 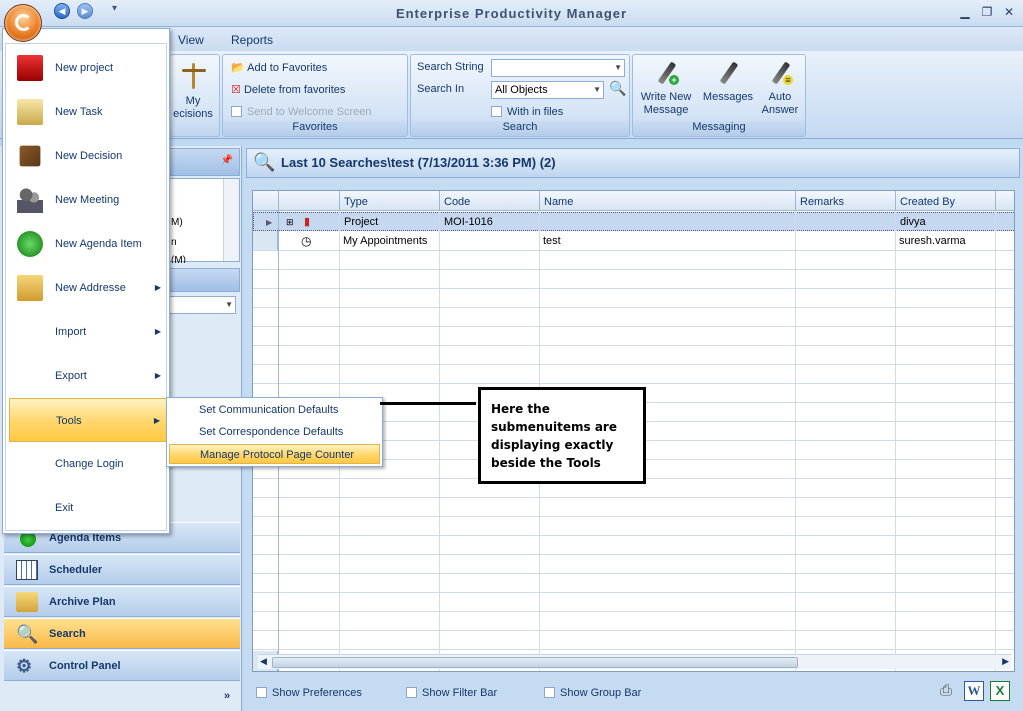 I want to click on menu-item-label: Import, so click(x=71, y=332).